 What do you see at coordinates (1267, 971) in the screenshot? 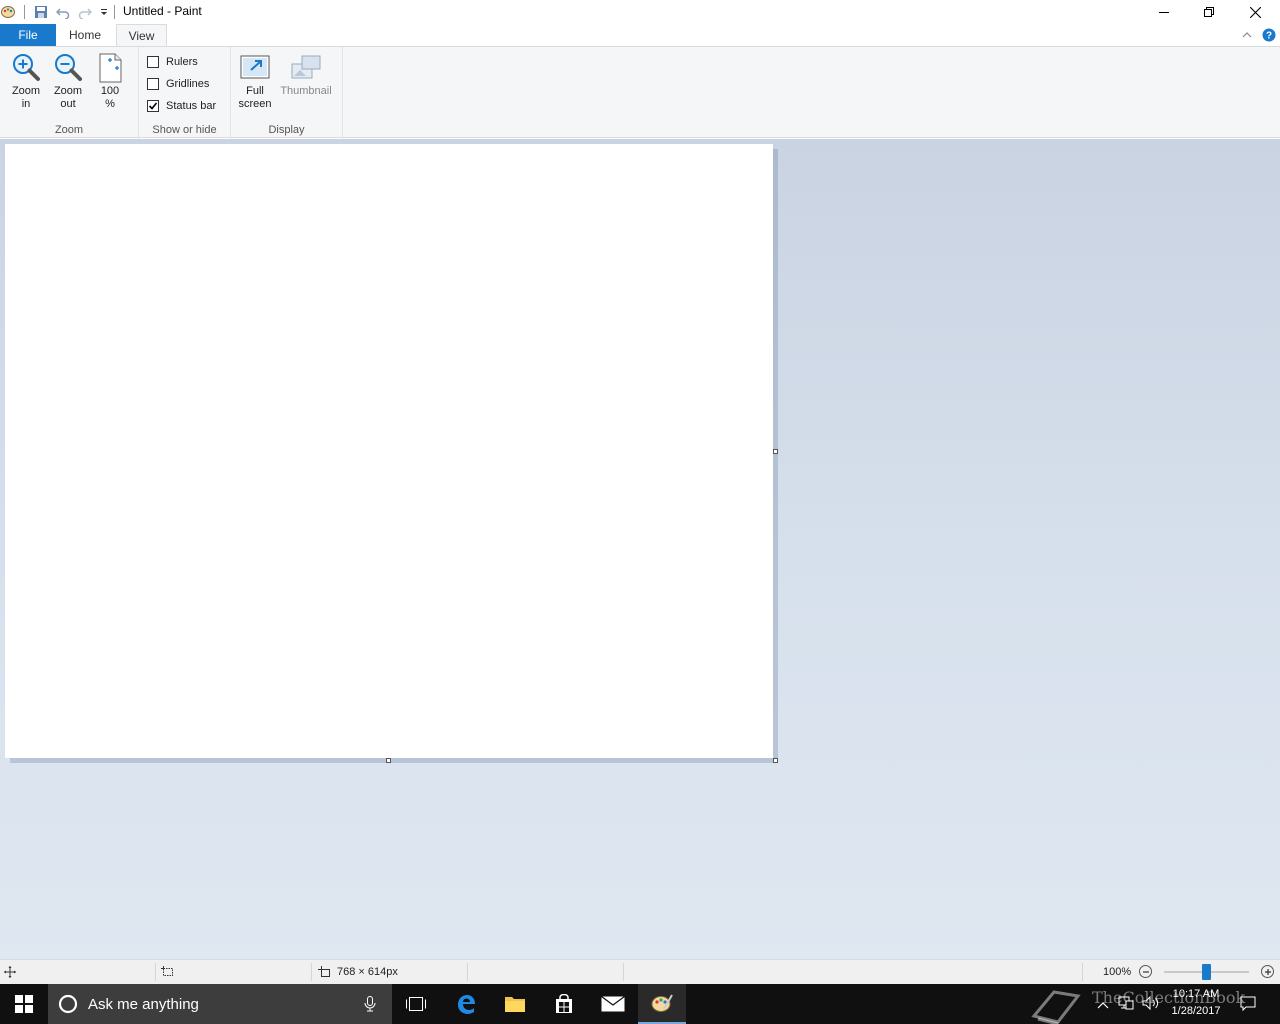
I see `zoom-in-small-button` at bounding box center [1267, 971].